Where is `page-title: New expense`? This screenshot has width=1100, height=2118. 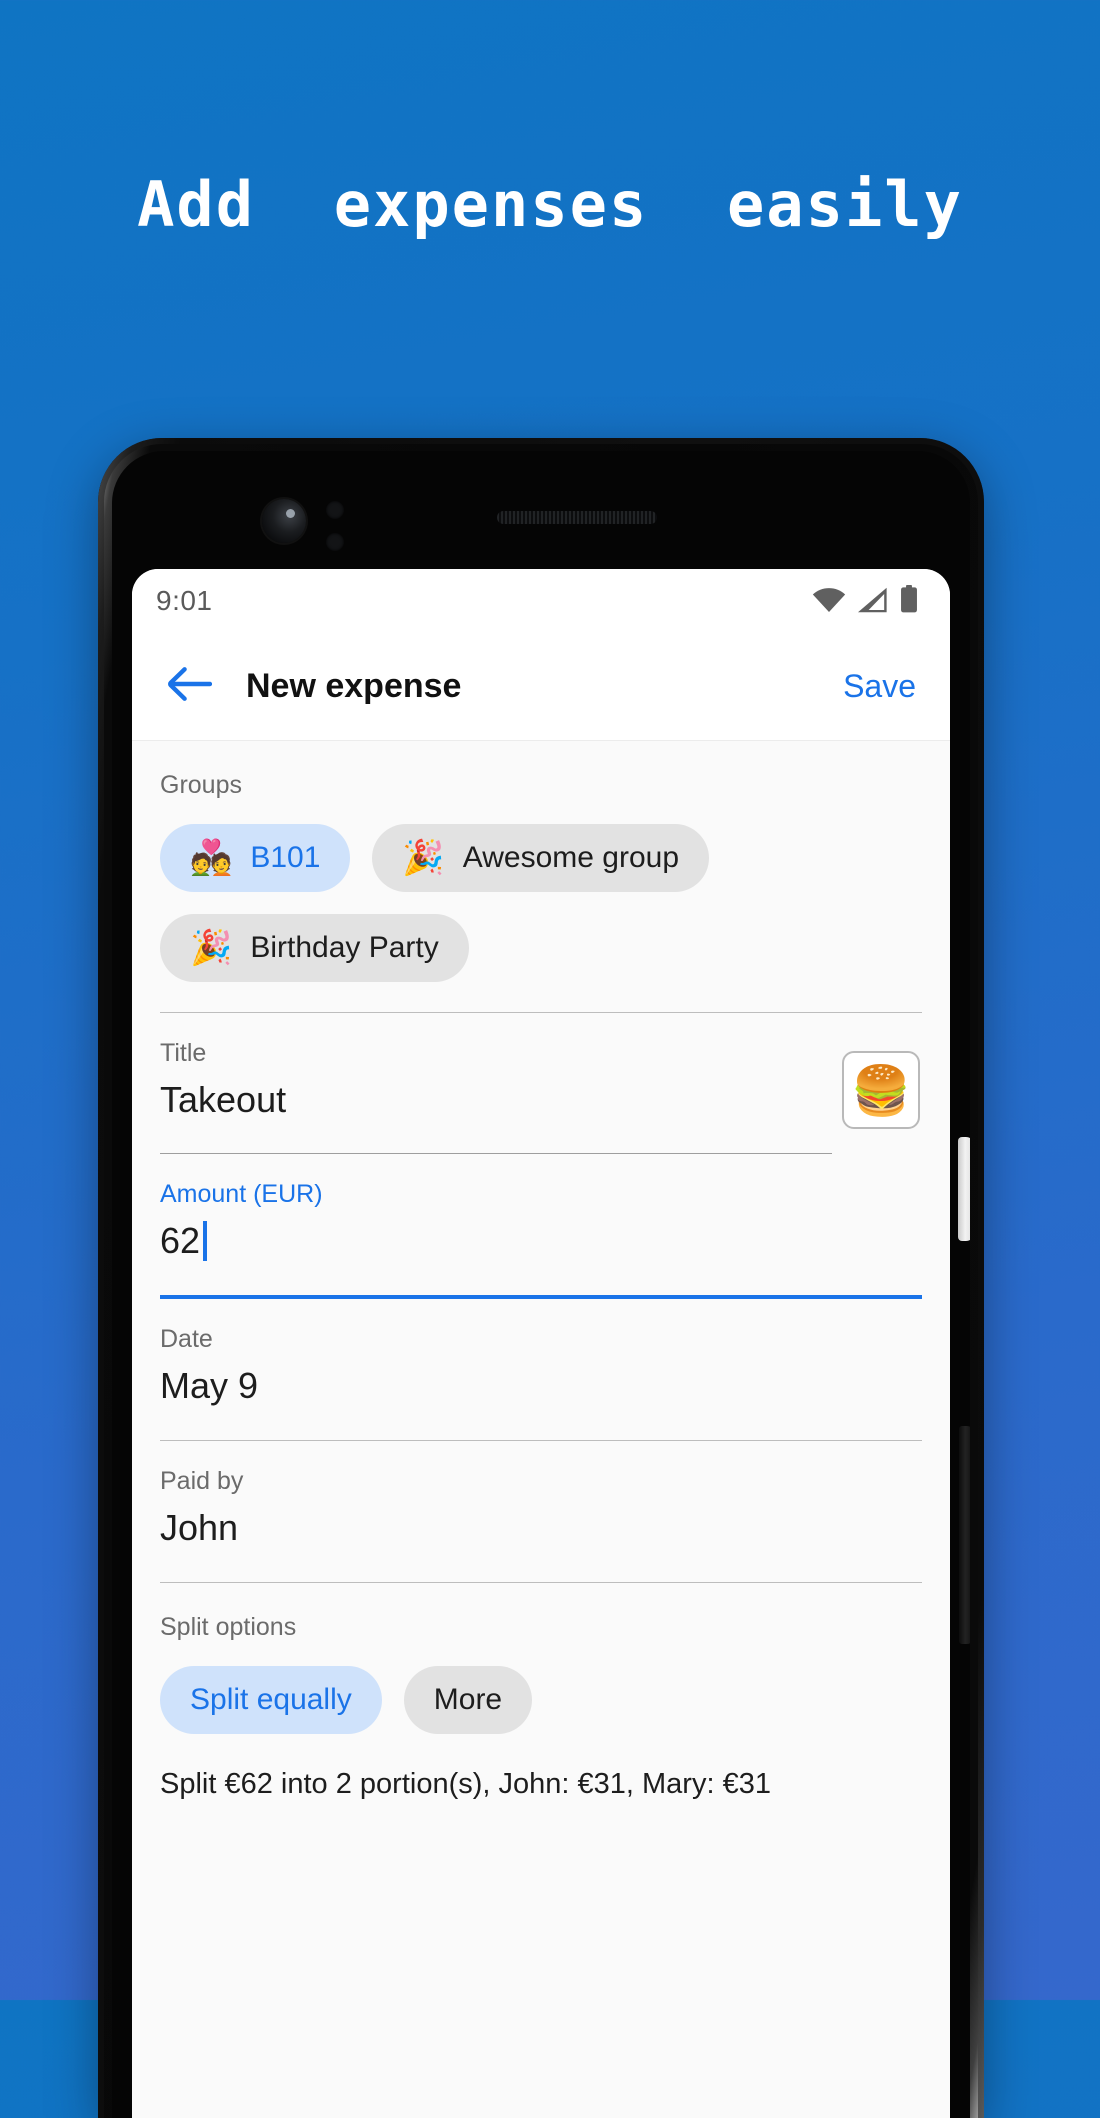
page-title: New expense is located at coordinates (354, 686).